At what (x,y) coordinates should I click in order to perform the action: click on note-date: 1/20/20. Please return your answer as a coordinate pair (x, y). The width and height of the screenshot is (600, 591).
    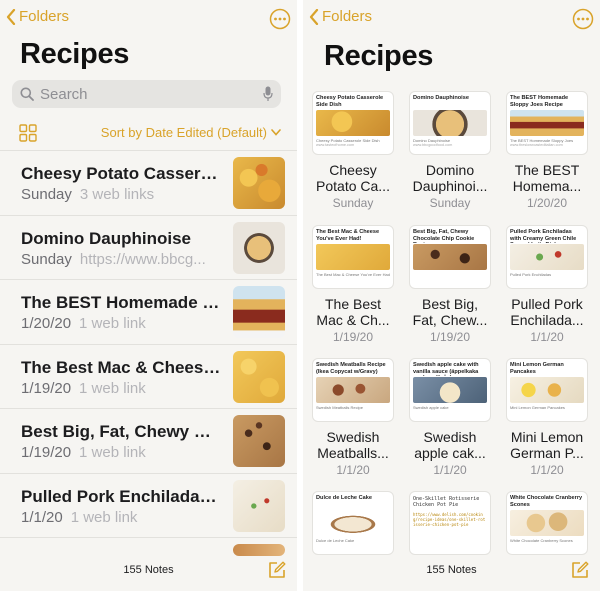
    Looking at the image, I should click on (46, 323).